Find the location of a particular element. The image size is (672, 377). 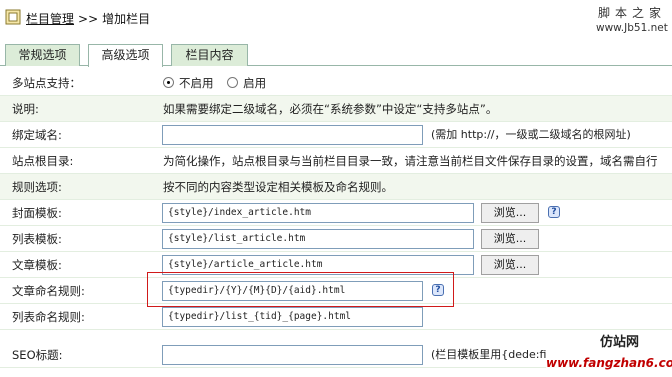

siteroot-label: 站点根目录: is located at coordinates (43, 161).